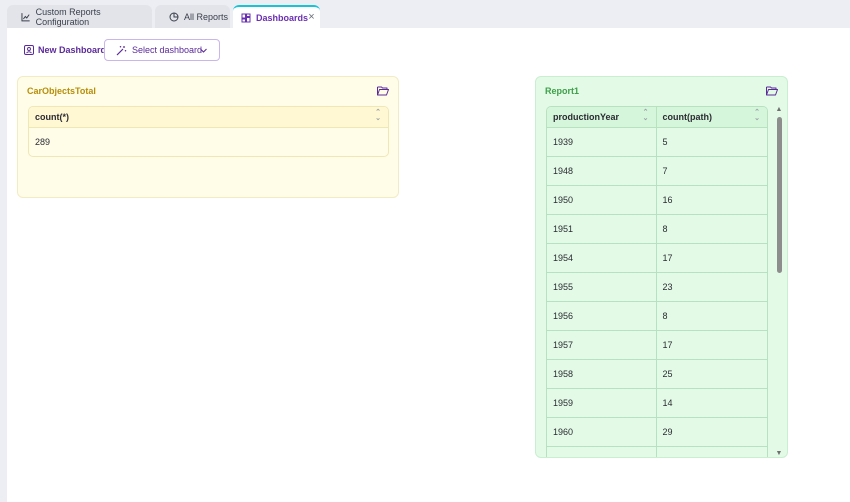  Describe the element at coordinates (208, 131) in the screenshot. I see `widget-table: count(*) ⌃ ⌄ 289` at that location.